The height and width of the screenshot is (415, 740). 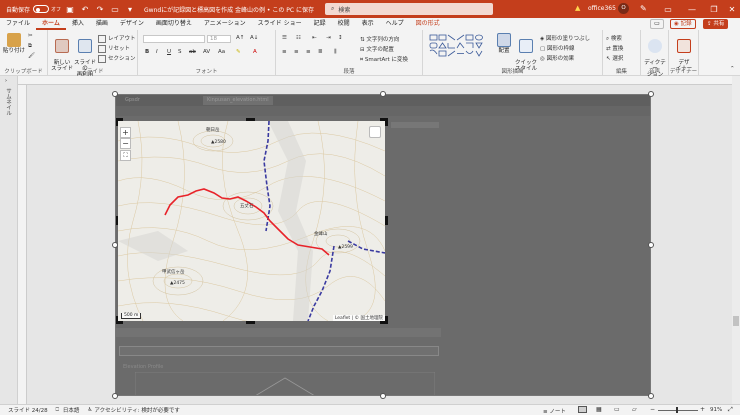 What do you see at coordinates (6, 81) in the screenshot?
I see `expand-panel-icon: ›` at bounding box center [6, 81].